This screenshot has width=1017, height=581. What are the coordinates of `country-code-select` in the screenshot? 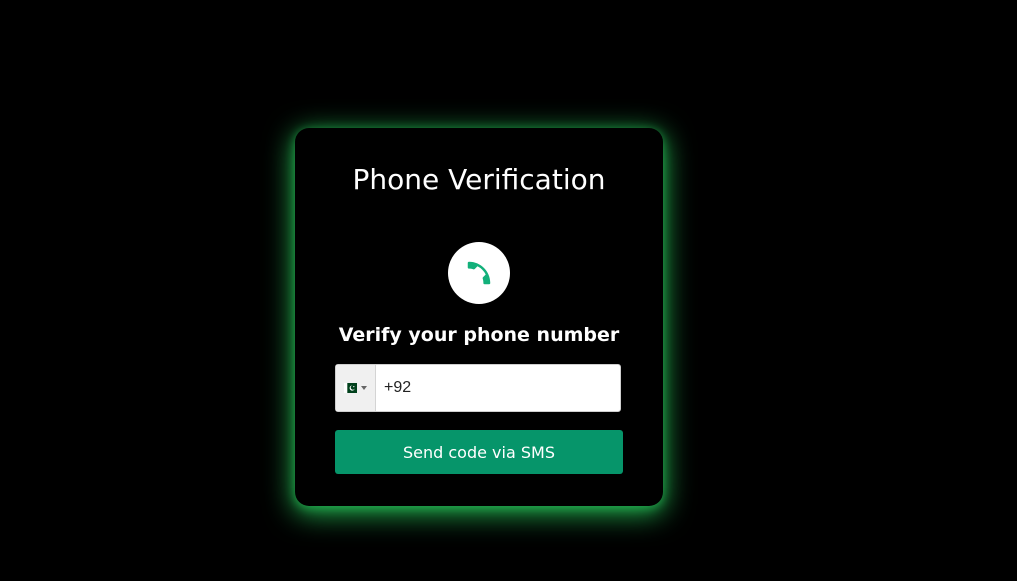 It's located at (356, 388).